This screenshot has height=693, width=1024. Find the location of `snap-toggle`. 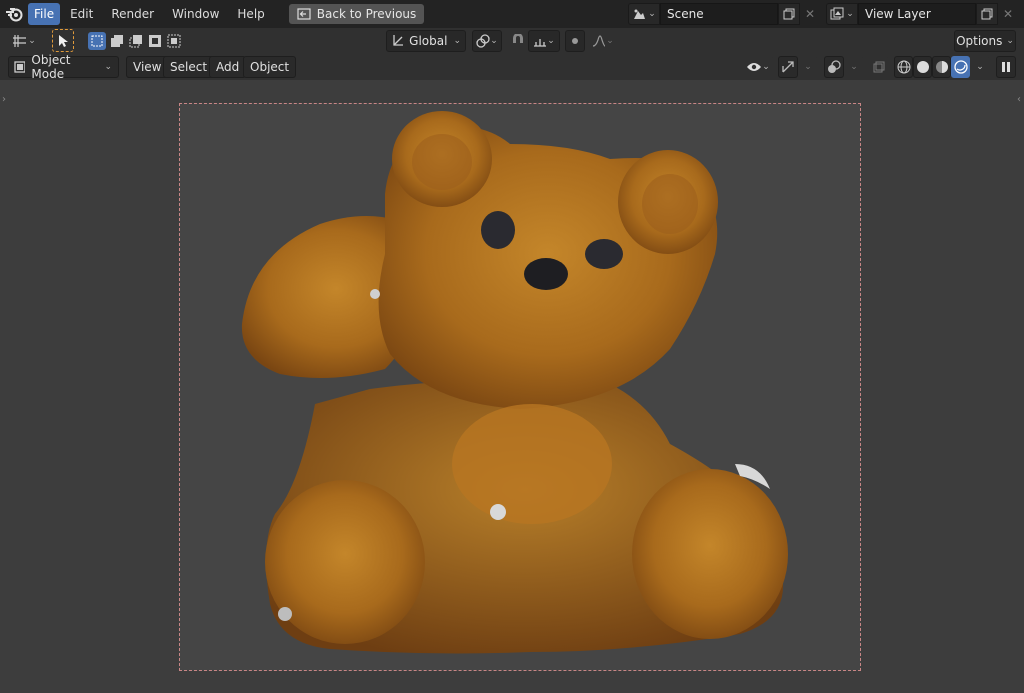

snap-toggle is located at coordinates (518, 41).